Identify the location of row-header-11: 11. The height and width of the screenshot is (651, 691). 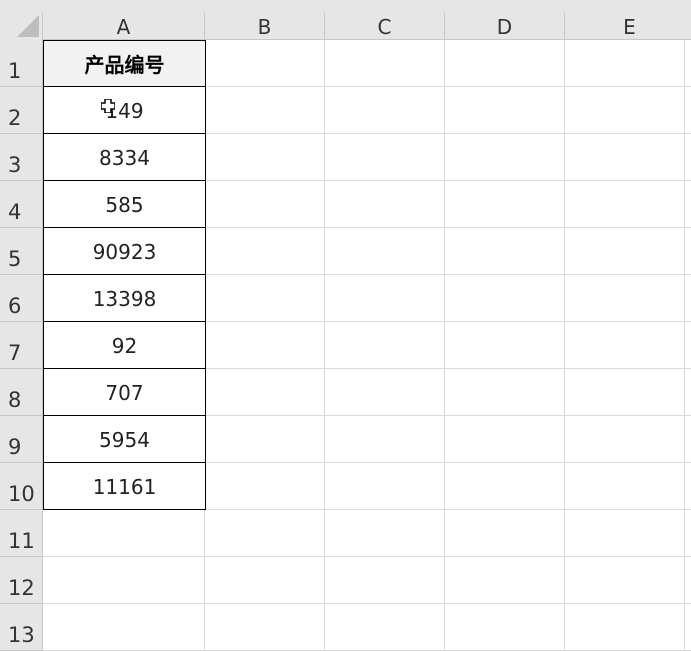
(21, 533).